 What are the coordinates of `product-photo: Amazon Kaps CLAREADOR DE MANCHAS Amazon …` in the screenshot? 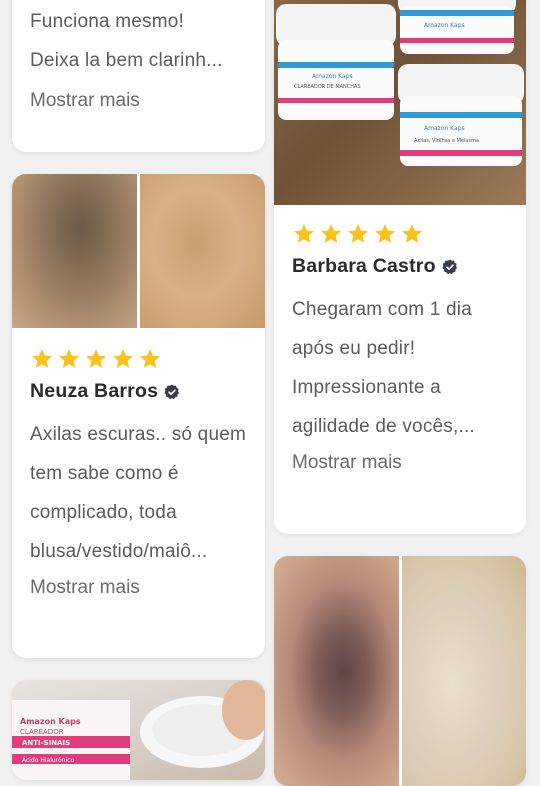 It's located at (400, 102).